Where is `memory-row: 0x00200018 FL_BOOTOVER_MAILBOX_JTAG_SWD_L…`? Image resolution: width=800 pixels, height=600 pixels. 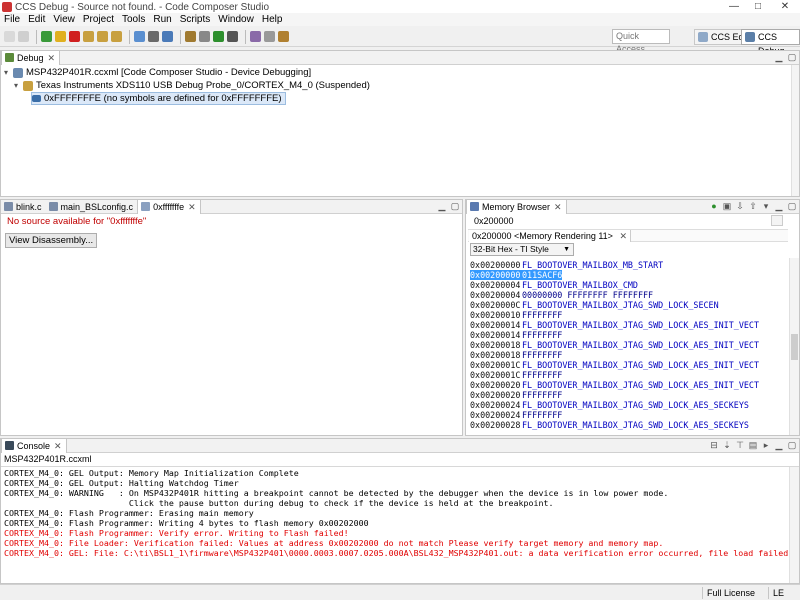
memory-row: 0x00200018 FL_BOOTOVER_MAILBOX_JTAG_SWD_L… is located at coordinates (614, 345).